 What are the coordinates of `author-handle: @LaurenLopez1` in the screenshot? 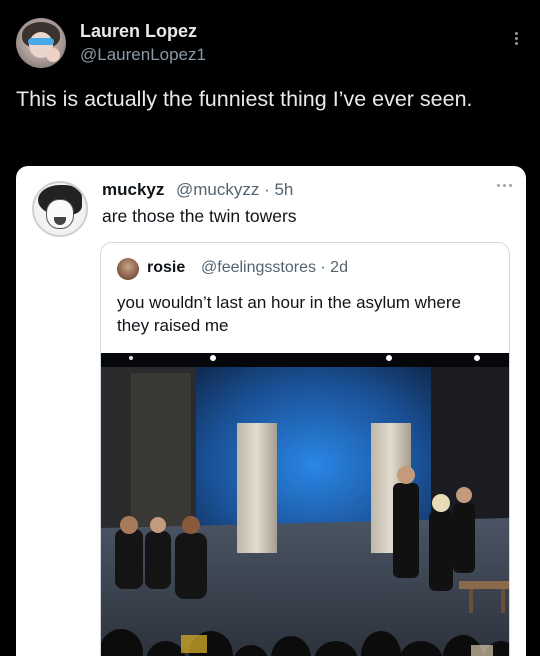 It's located at (143, 55).